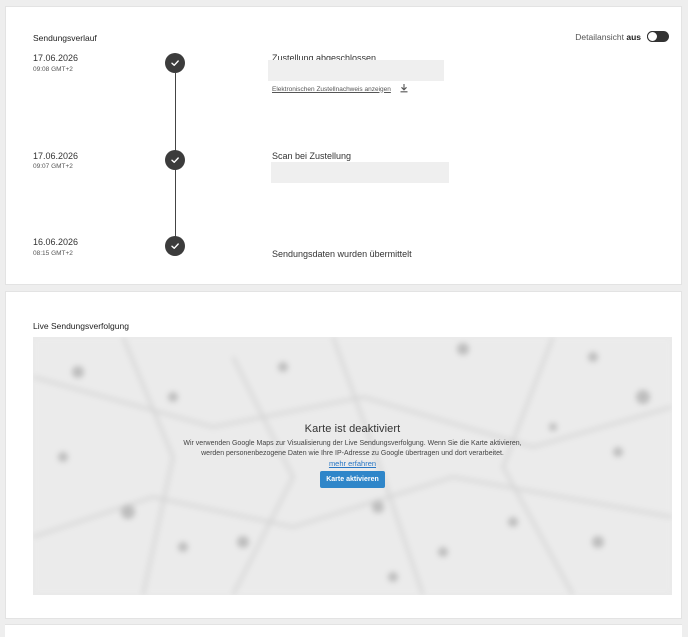 This screenshot has height=637, width=688. Describe the element at coordinates (340, 89) in the screenshot. I see `delivery-proof-link: Elektronischen Zustellnachweis anzeigen` at that location.